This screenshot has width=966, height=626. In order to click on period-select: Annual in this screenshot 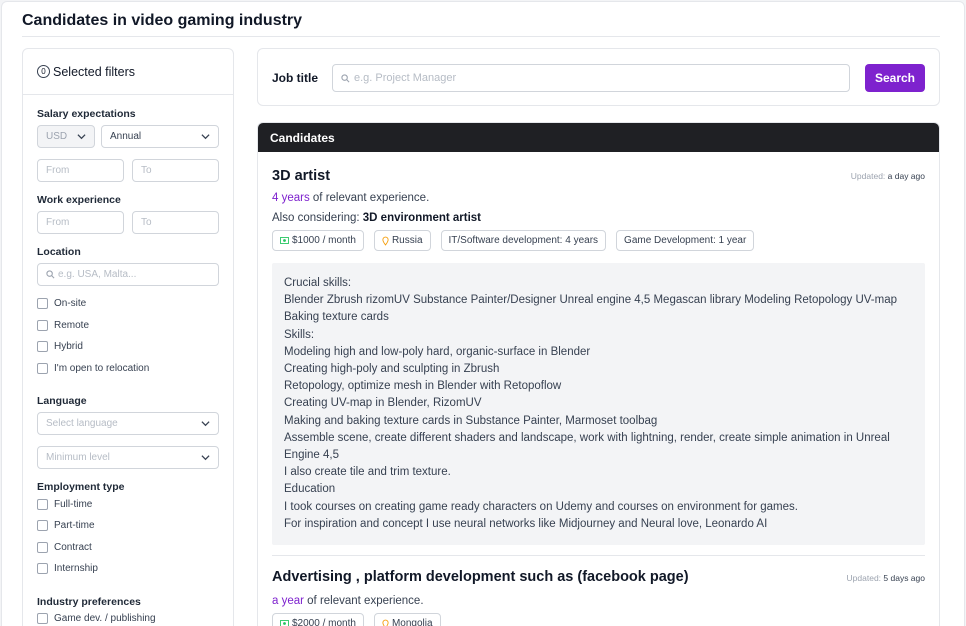, I will do `click(160, 136)`.